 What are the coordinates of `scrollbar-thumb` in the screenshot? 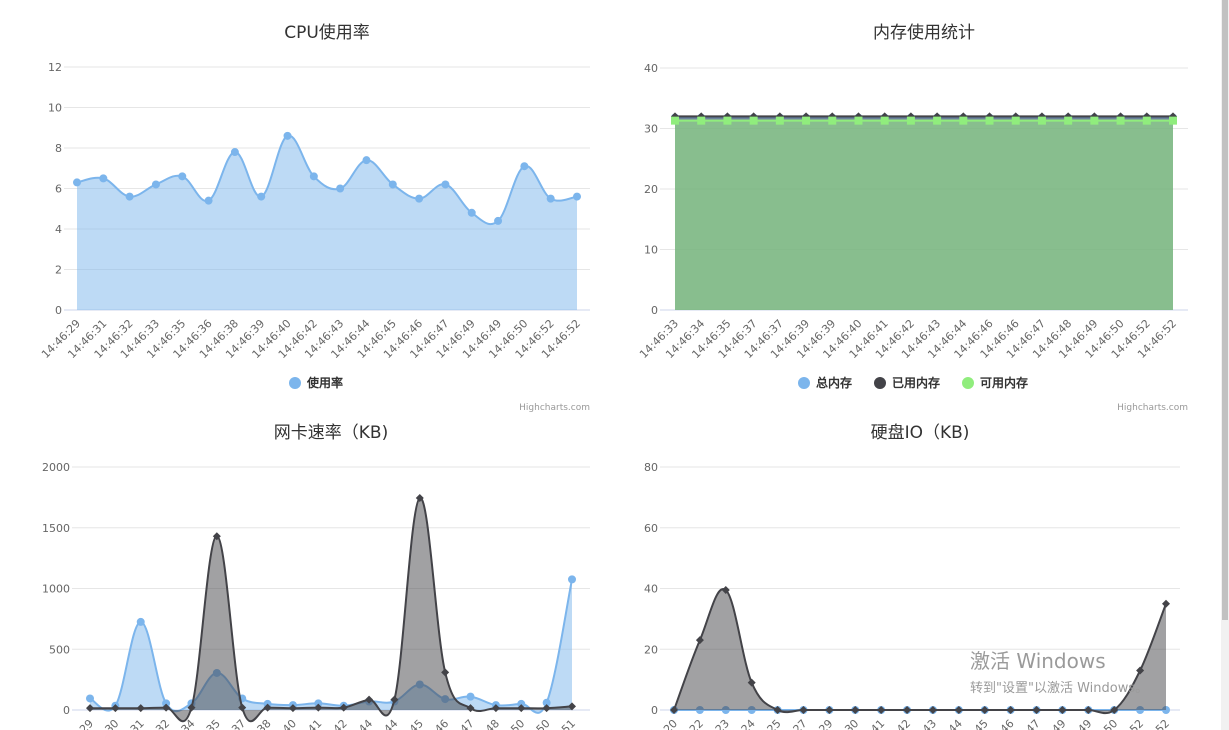 It's located at (1225, 310).